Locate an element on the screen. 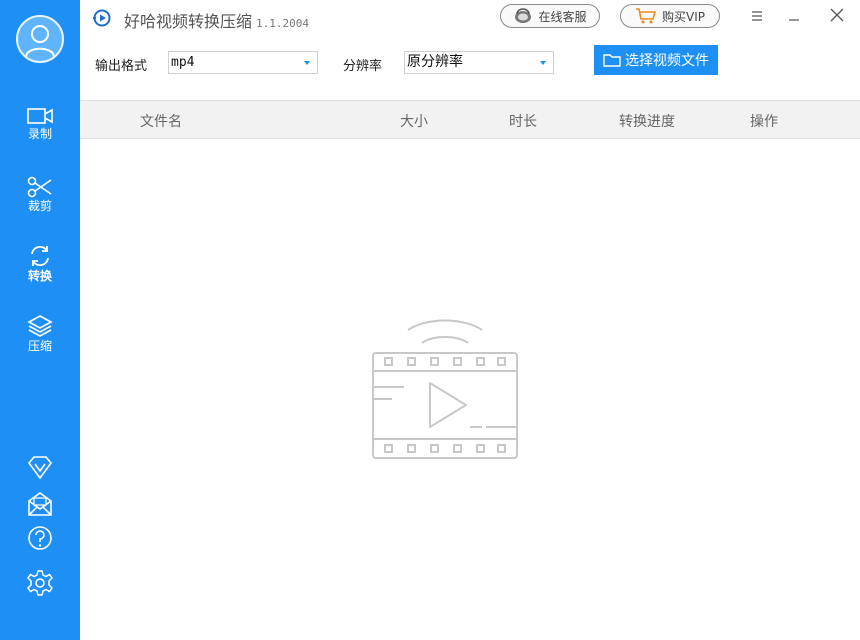 The width and height of the screenshot is (860, 640). column-header-filename: 文件名 is located at coordinates (161, 122).